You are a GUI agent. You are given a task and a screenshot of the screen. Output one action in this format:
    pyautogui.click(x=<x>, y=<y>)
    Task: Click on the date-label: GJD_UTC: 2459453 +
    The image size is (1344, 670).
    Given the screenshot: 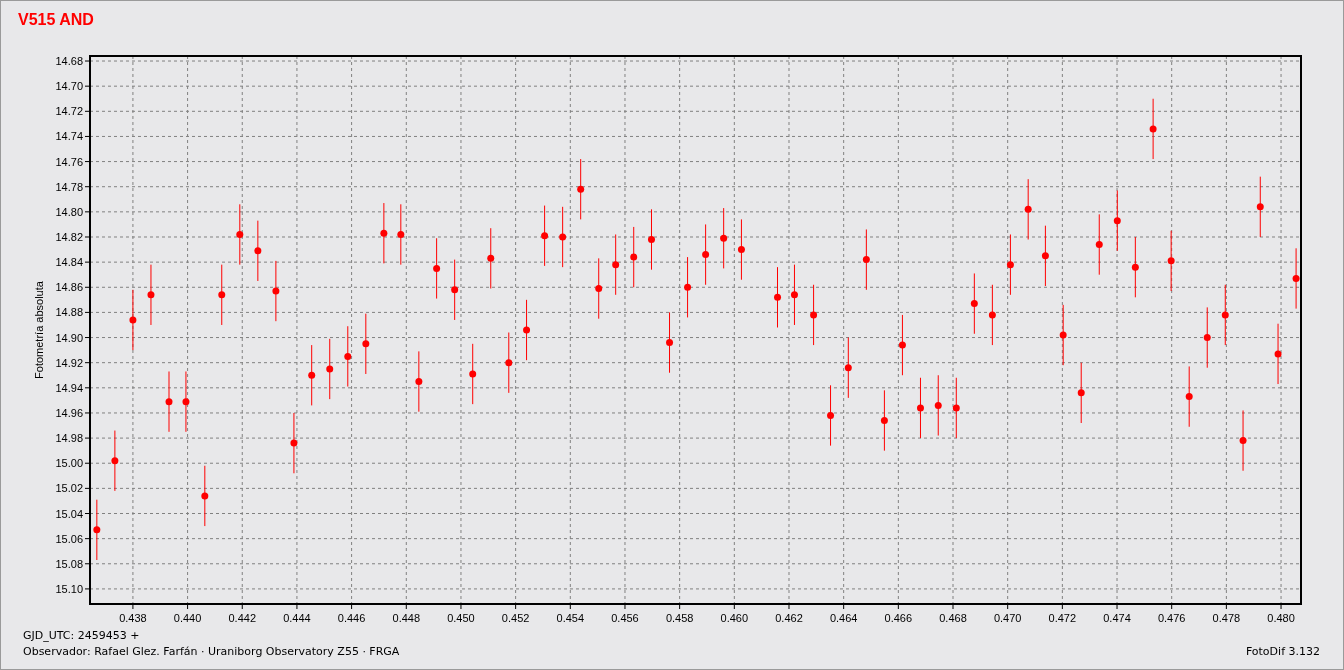 What is the action you would take?
    pyautogui.click(x=81, y=635)
    